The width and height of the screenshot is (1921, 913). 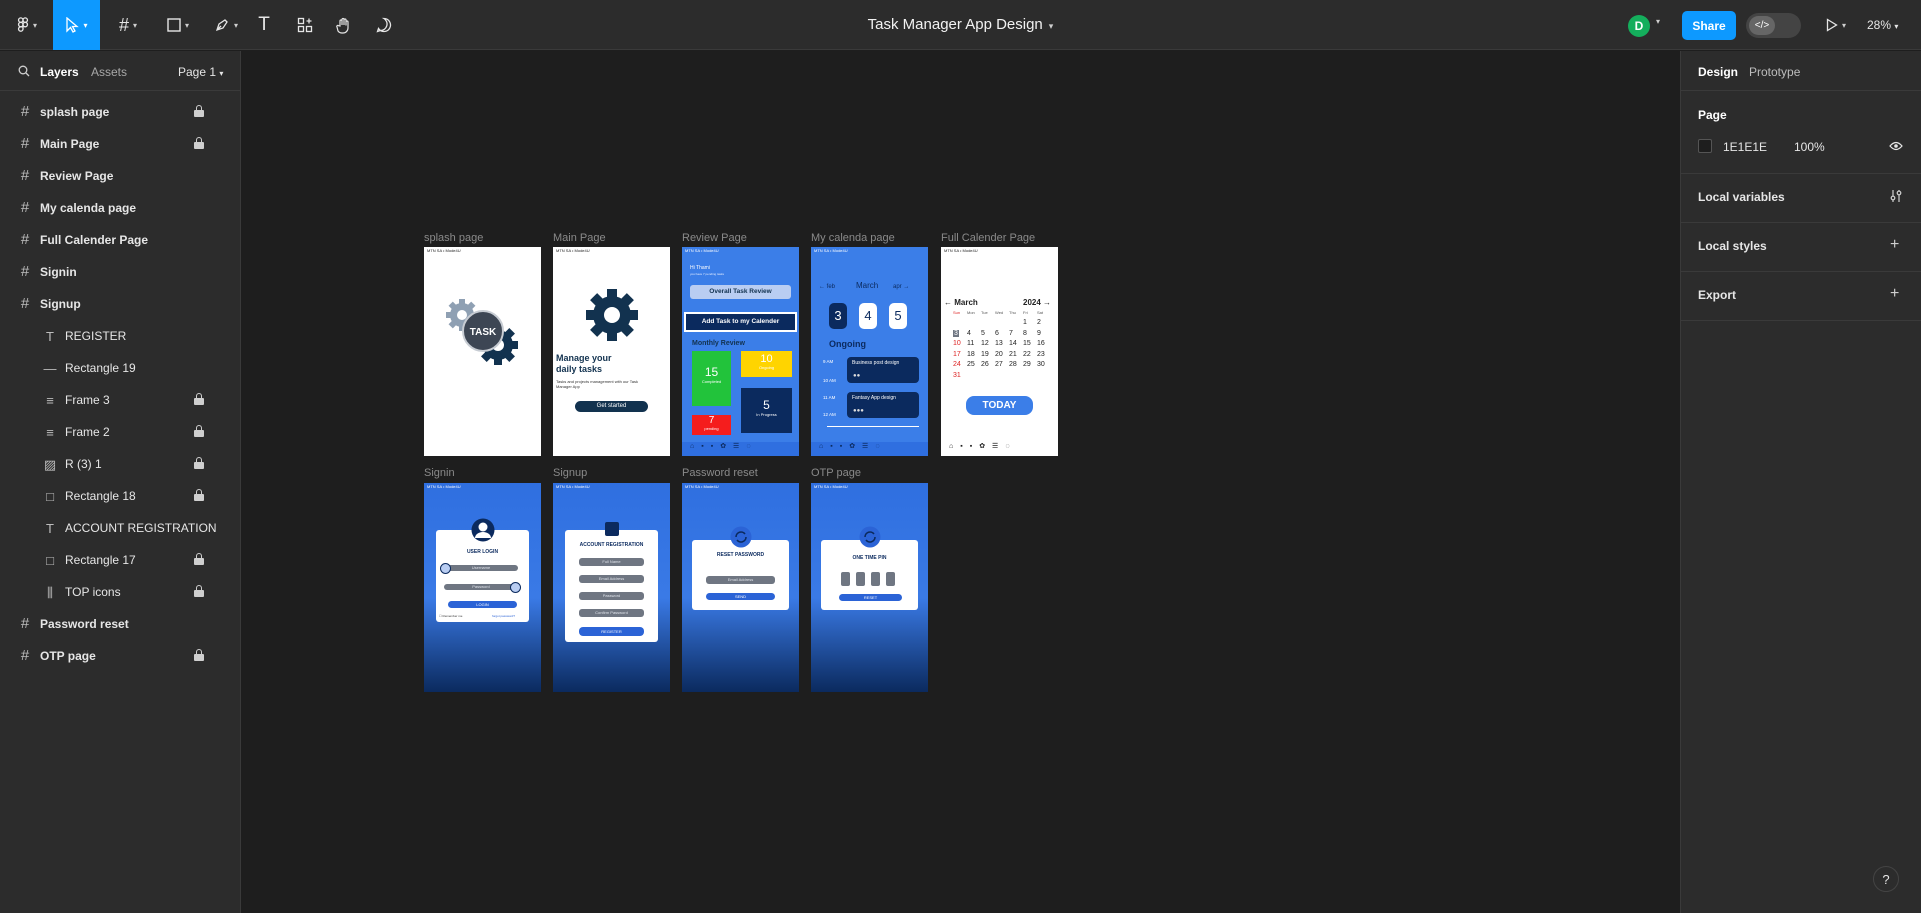 I want to click on calendar-day: 8, so click(x=1025, y=333).